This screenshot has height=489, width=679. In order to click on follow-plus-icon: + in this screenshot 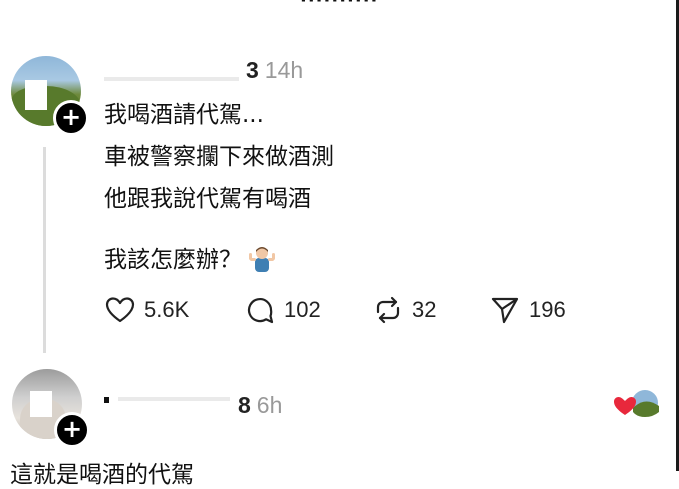, I will do `click(71, 118)`.